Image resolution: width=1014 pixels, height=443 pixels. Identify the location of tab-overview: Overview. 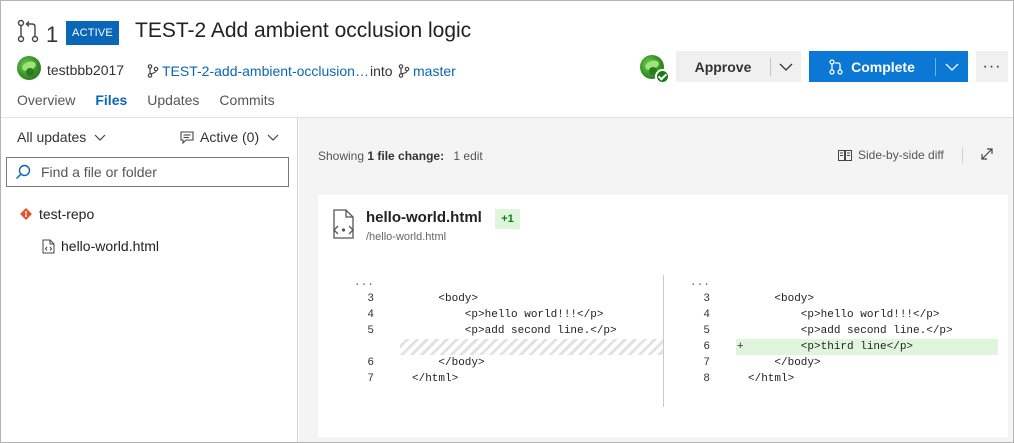
(46, 100).